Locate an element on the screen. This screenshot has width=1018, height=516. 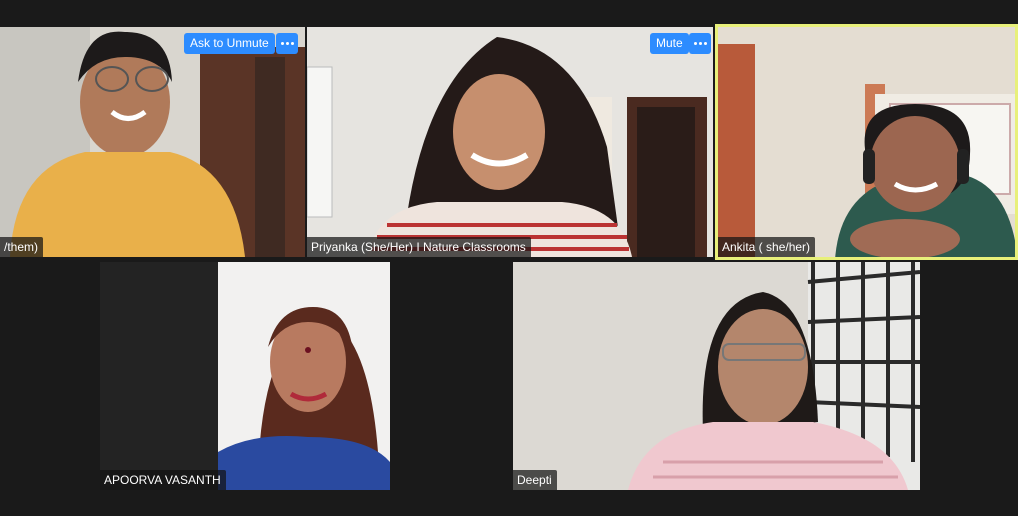
participant-4-video is located at coordinates (304, 376).